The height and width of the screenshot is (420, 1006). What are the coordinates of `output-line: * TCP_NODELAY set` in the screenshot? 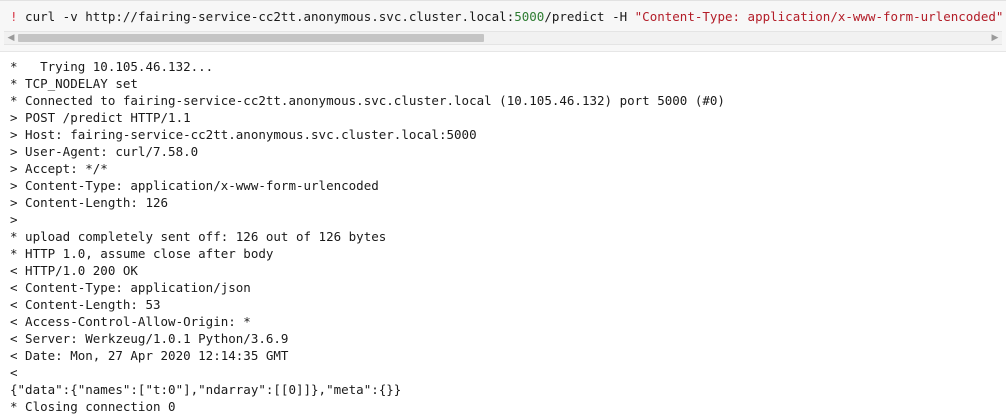 It's located at (74, 83).